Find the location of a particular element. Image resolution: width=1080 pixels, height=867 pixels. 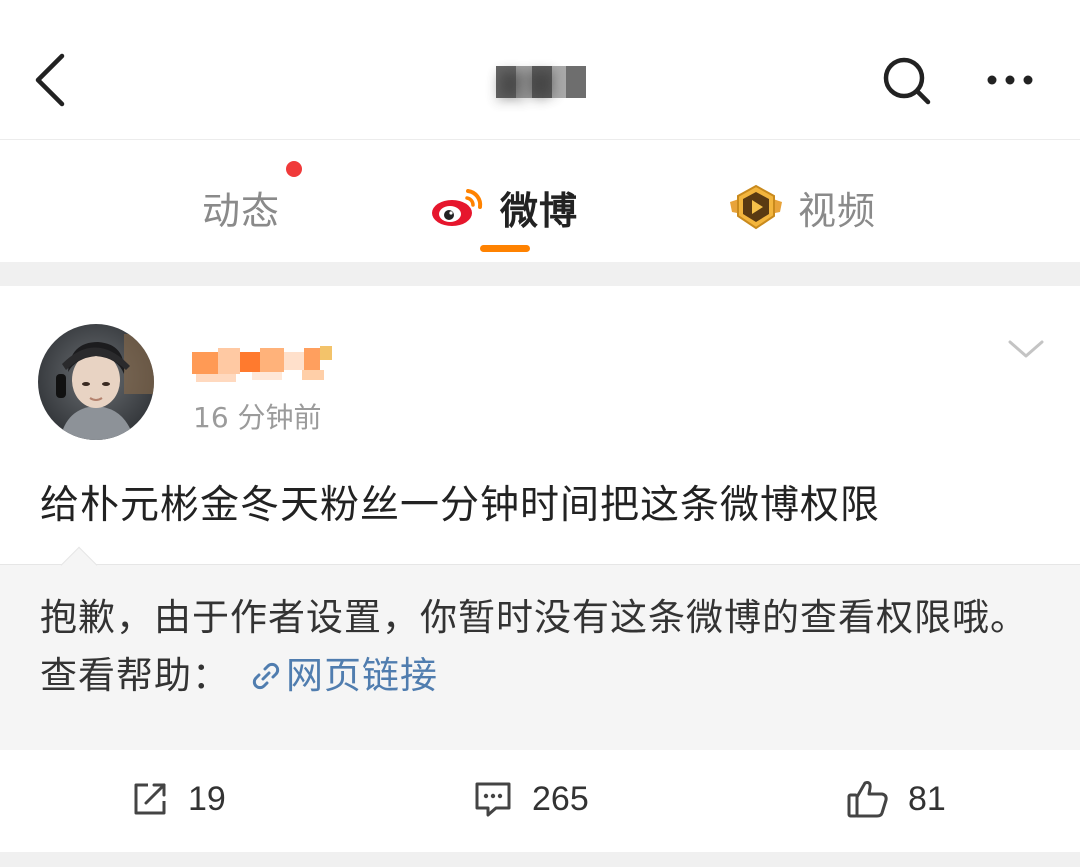

page-title: 麦草 is located at coordinates (541, 83).